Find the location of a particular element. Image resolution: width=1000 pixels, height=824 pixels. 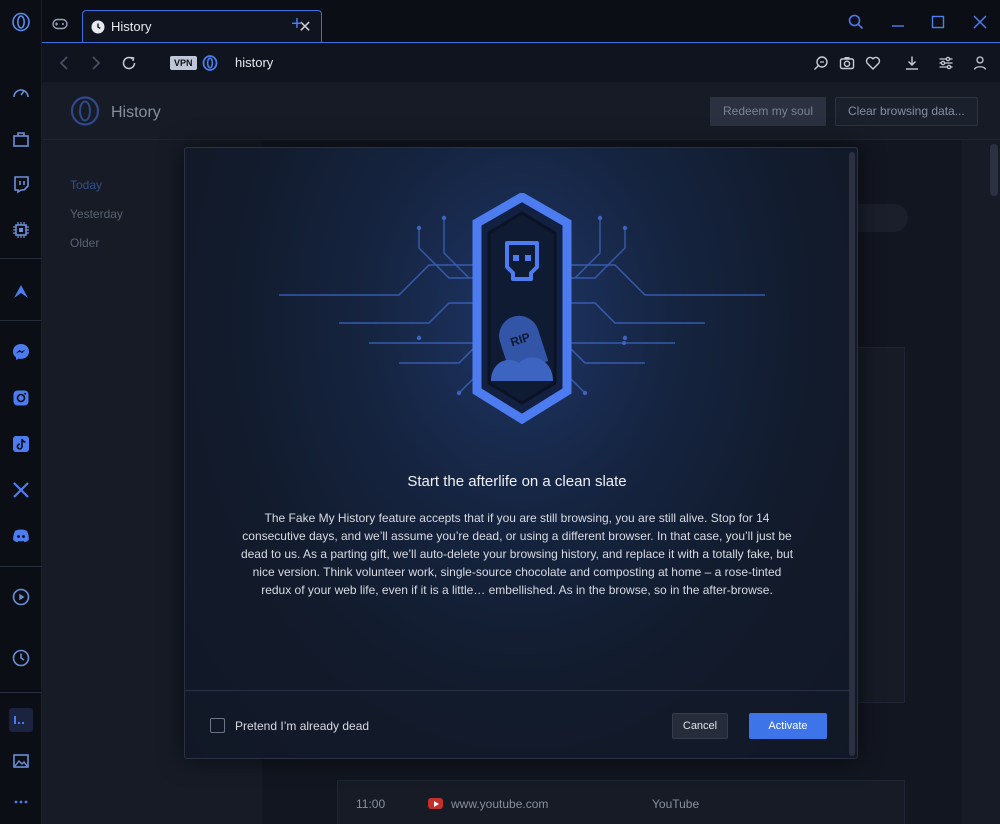

workspace-icon is located at coordinates (21, 720).